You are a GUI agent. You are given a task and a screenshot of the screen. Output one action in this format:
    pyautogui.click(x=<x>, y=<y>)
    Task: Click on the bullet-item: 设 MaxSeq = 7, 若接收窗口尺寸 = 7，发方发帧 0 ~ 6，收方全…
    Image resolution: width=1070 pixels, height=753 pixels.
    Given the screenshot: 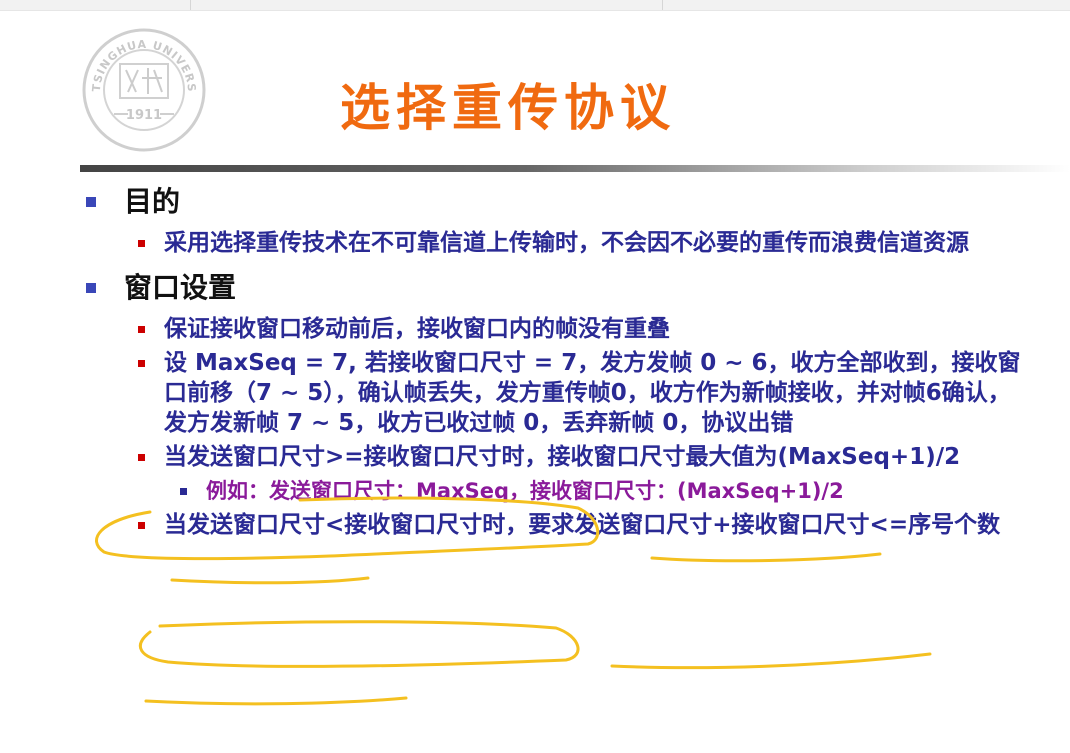 What is the action you would take?
    pyautogui.click(x=552, y=393)
    